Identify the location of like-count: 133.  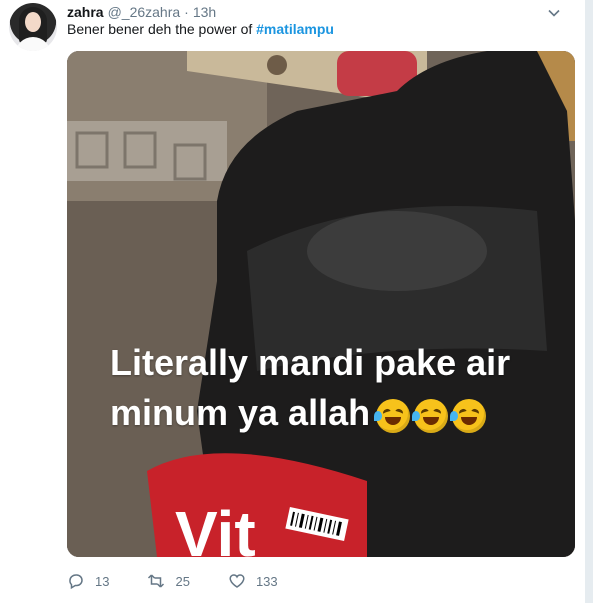
(266, 581).